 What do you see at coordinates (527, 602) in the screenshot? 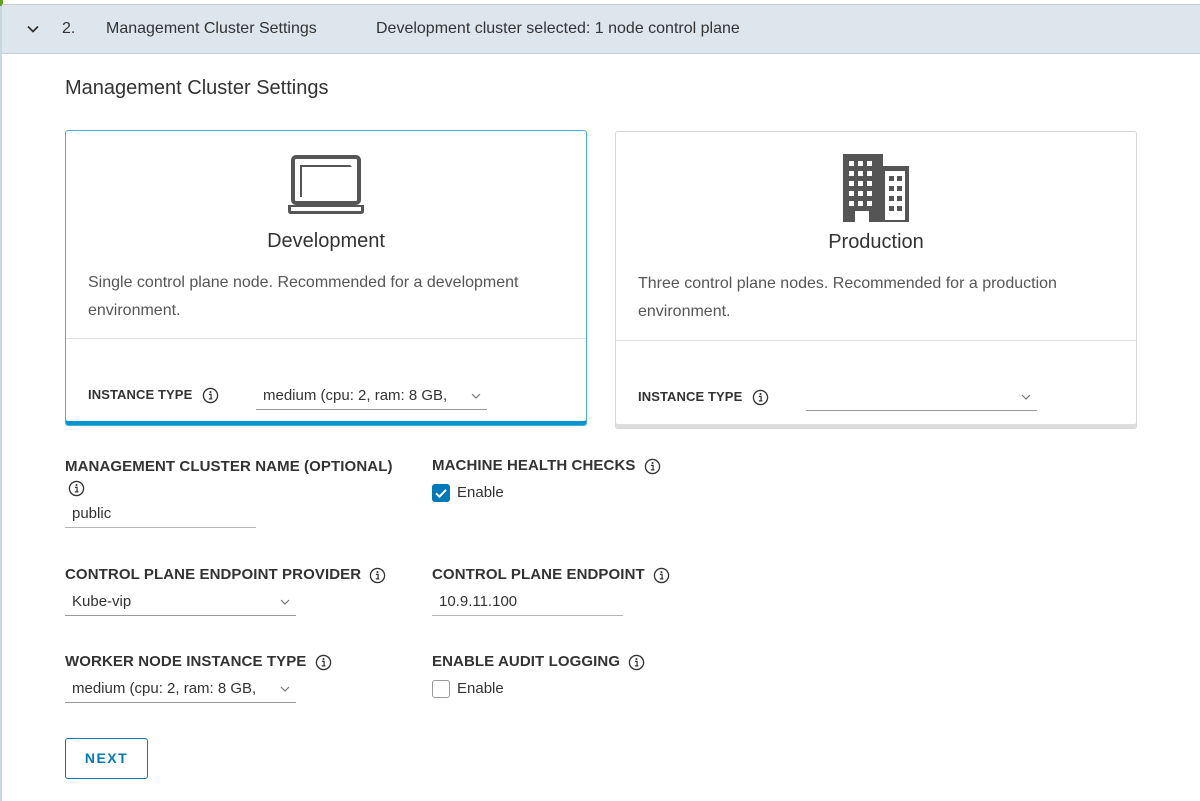
I see `endpoint-input: 10.9.11.100` at bounding box center [527, 602].